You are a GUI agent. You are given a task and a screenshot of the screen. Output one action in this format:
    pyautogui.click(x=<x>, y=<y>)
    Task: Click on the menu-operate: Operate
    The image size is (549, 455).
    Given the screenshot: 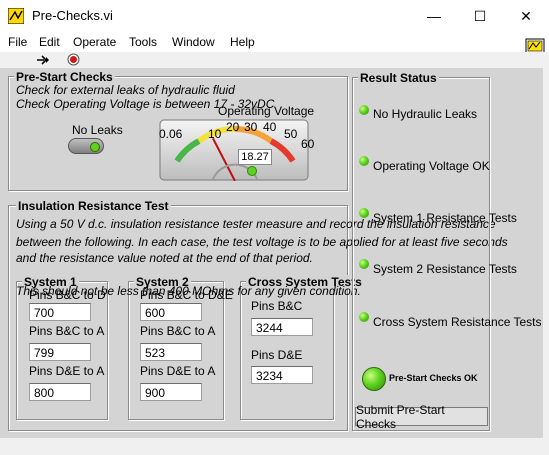 What is the action you would take?
    pyautogui.click(x=94, y=42)
    